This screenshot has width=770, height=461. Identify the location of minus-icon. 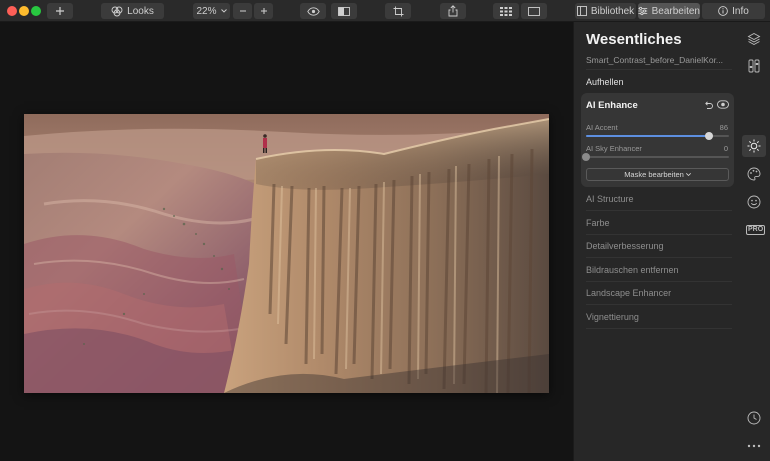
(242, 11).